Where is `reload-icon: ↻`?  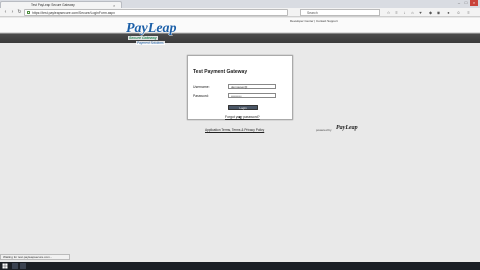
reload-icon: ↻ is located at coordinates (19, 12).